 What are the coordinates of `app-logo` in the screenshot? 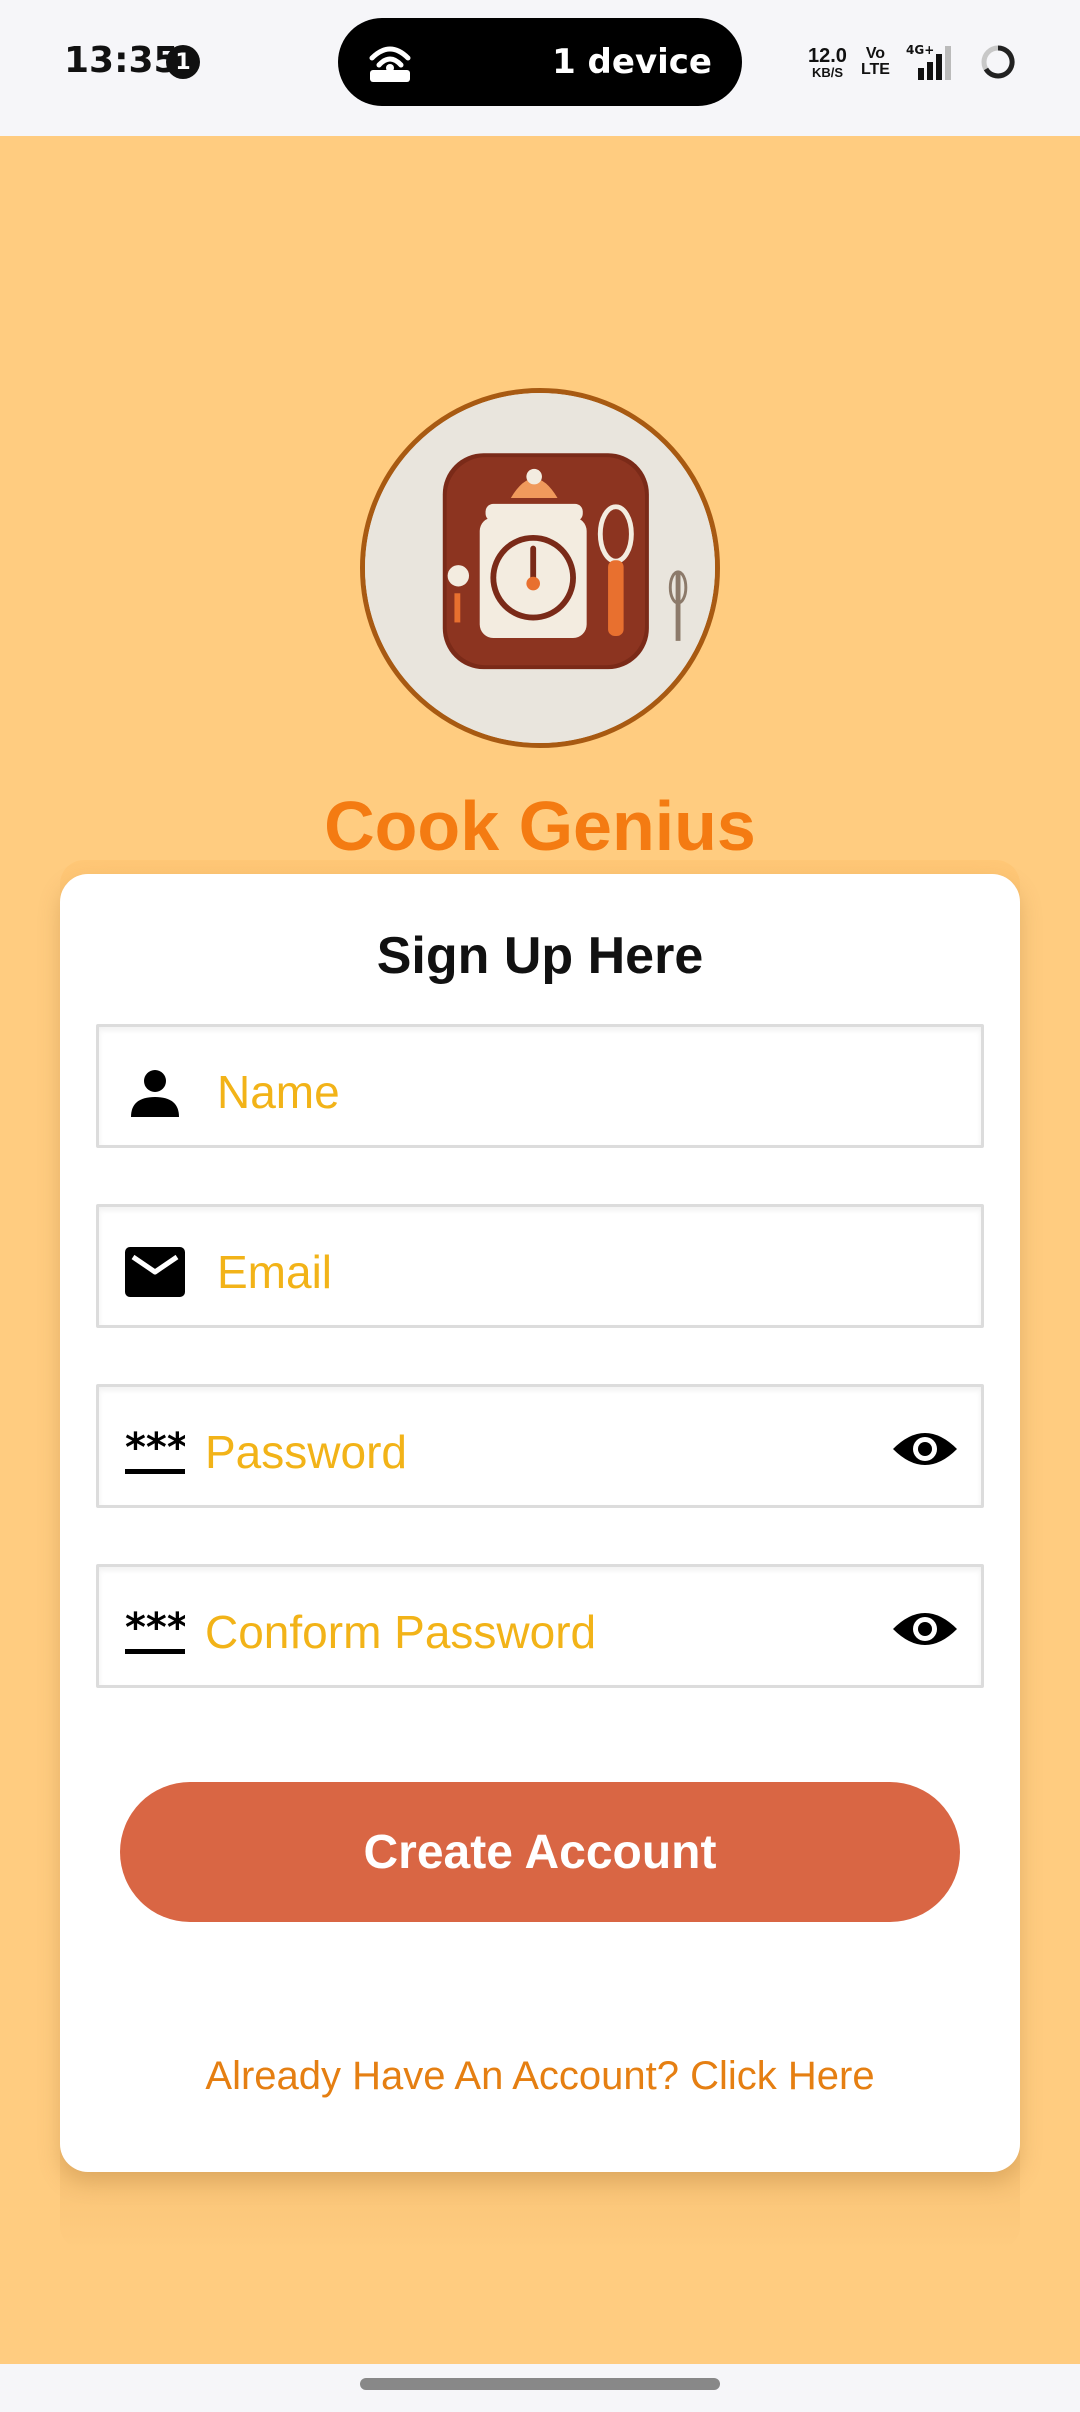 It's located at (540, 568).